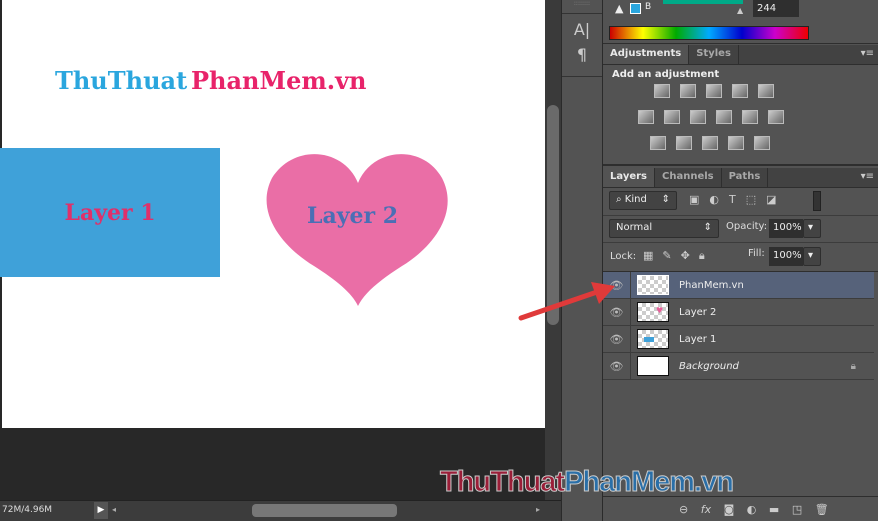 Image resolution: width=878 pixels, height=521 pixels. Describe the element at coordinates (729, 509) in the screenshot. I see `add-mask-icon: ◙` at that location.